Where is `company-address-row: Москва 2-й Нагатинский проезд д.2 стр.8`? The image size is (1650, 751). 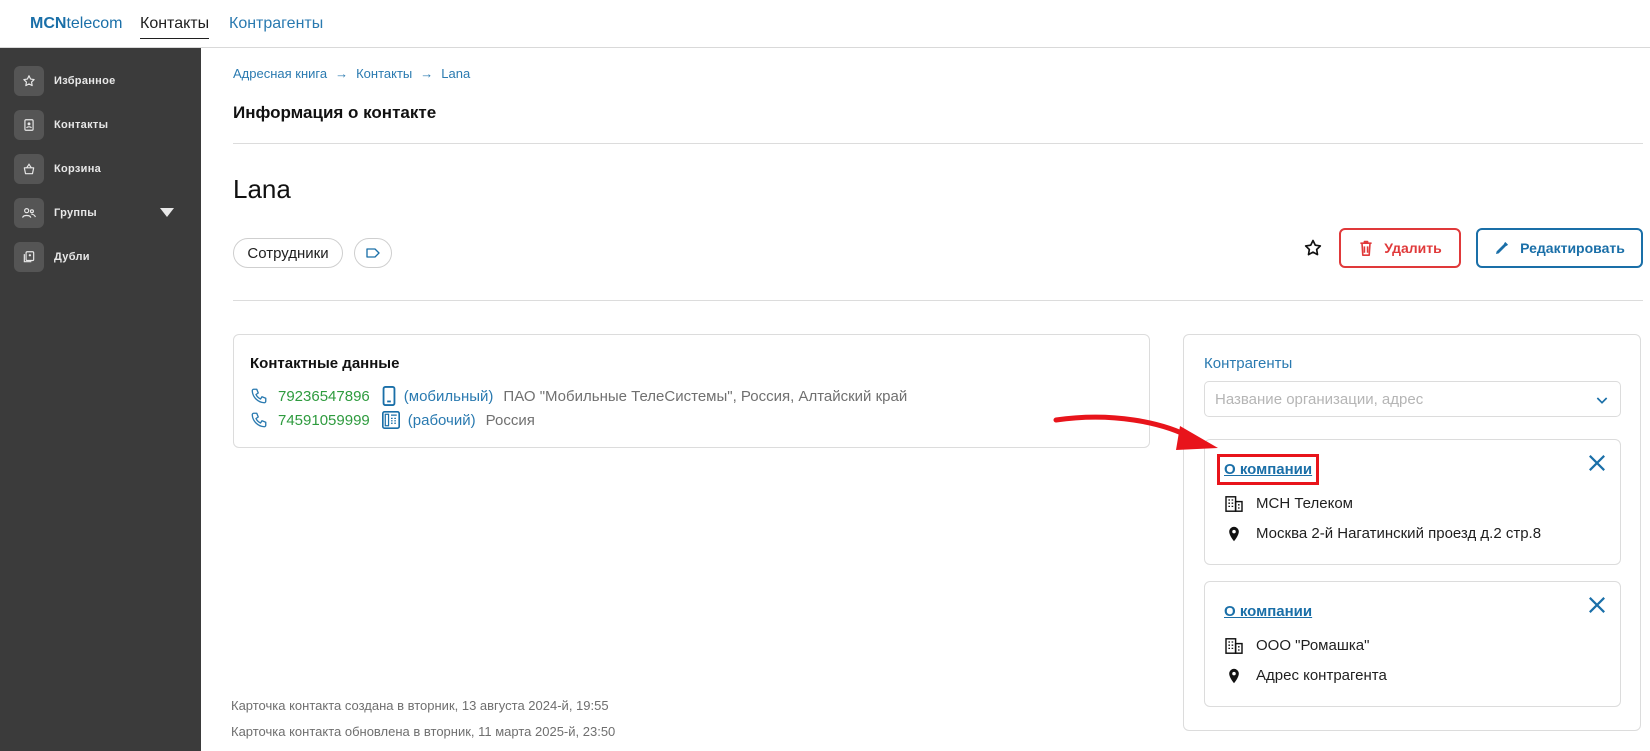
company-address-row: Москва 2-й Нагатинский проезд д.2 стр.8 is located at coordinates (1382, 533).